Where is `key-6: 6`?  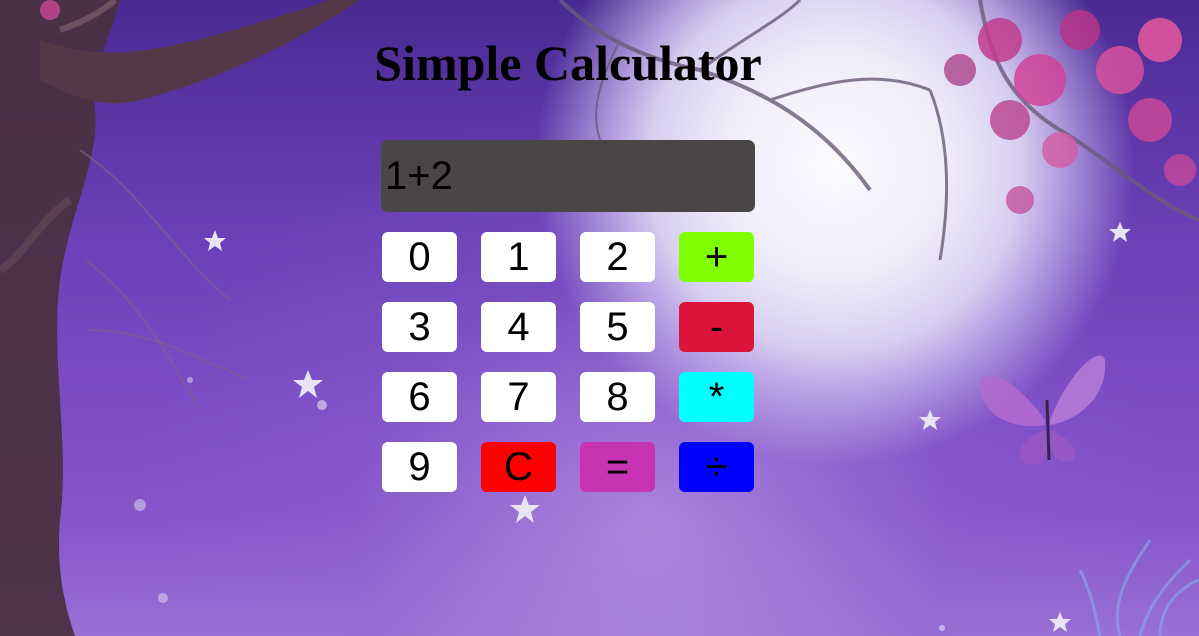
key-6: 6 is located at coordinates (419, 397).